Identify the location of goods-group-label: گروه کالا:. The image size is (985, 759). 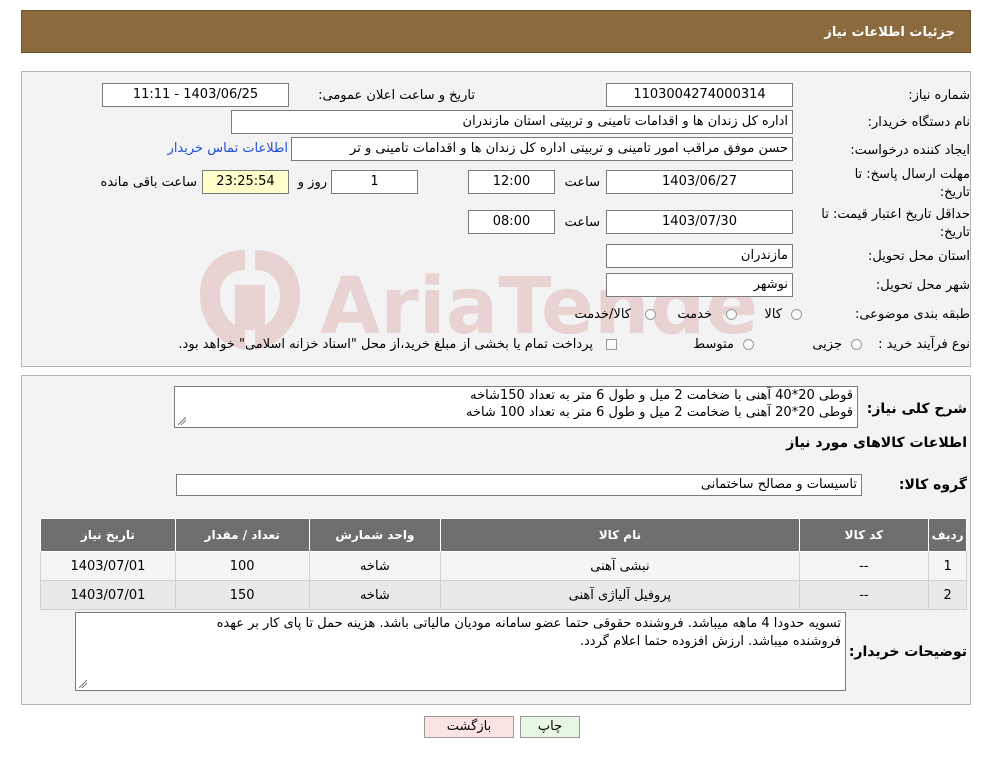
(932, 485).